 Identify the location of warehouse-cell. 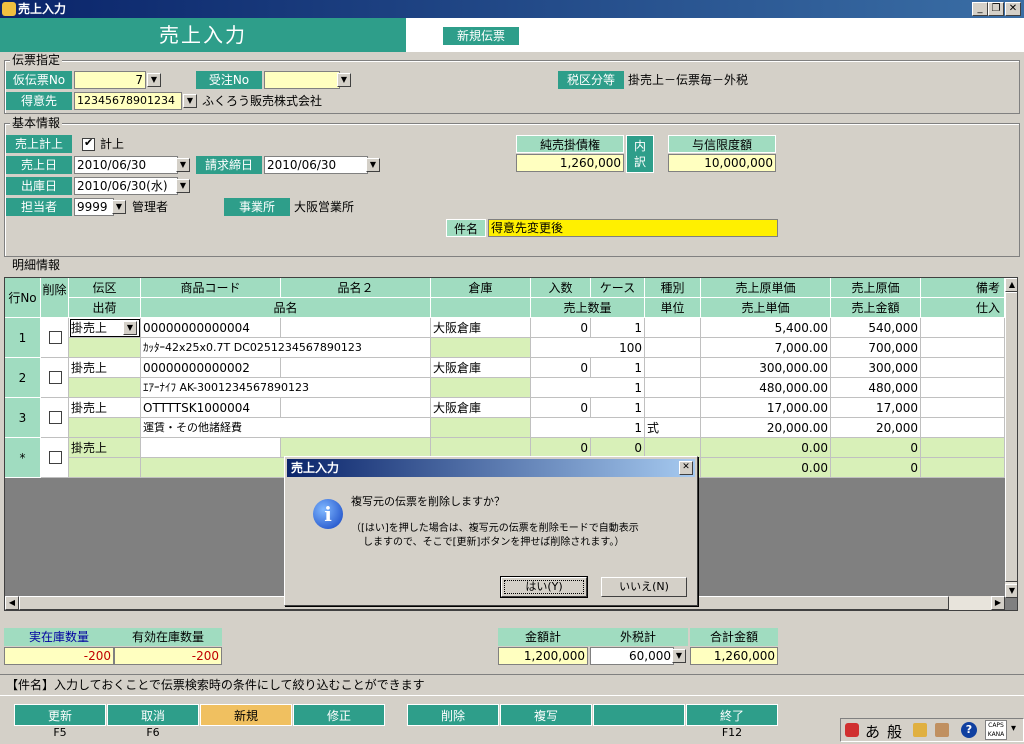
(481, 448).